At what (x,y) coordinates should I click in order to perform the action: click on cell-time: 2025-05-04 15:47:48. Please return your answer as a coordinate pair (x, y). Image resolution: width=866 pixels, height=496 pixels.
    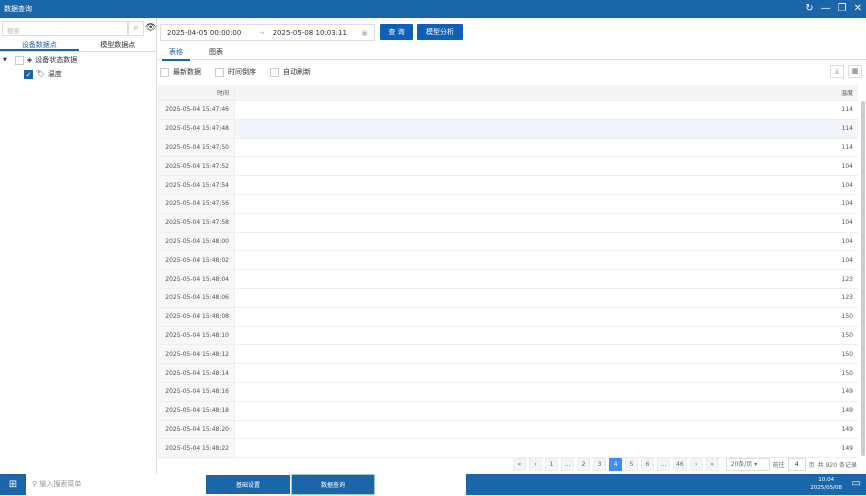
    Looking at the image, I should click on (196, 128).